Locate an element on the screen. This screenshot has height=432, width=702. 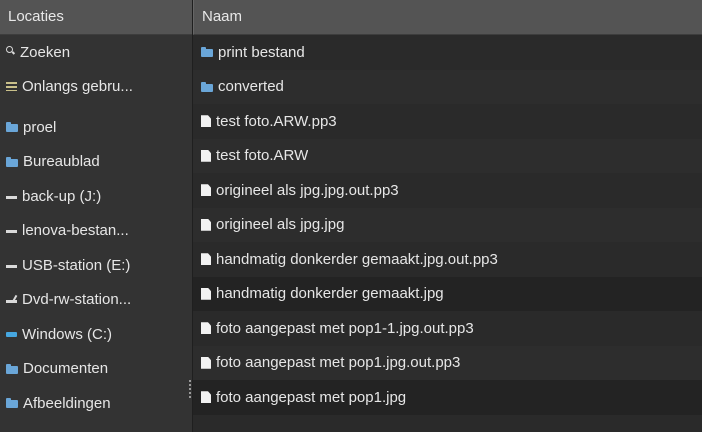
list-item: origineel als jpg.jpg is located at coordinates (447, 224).